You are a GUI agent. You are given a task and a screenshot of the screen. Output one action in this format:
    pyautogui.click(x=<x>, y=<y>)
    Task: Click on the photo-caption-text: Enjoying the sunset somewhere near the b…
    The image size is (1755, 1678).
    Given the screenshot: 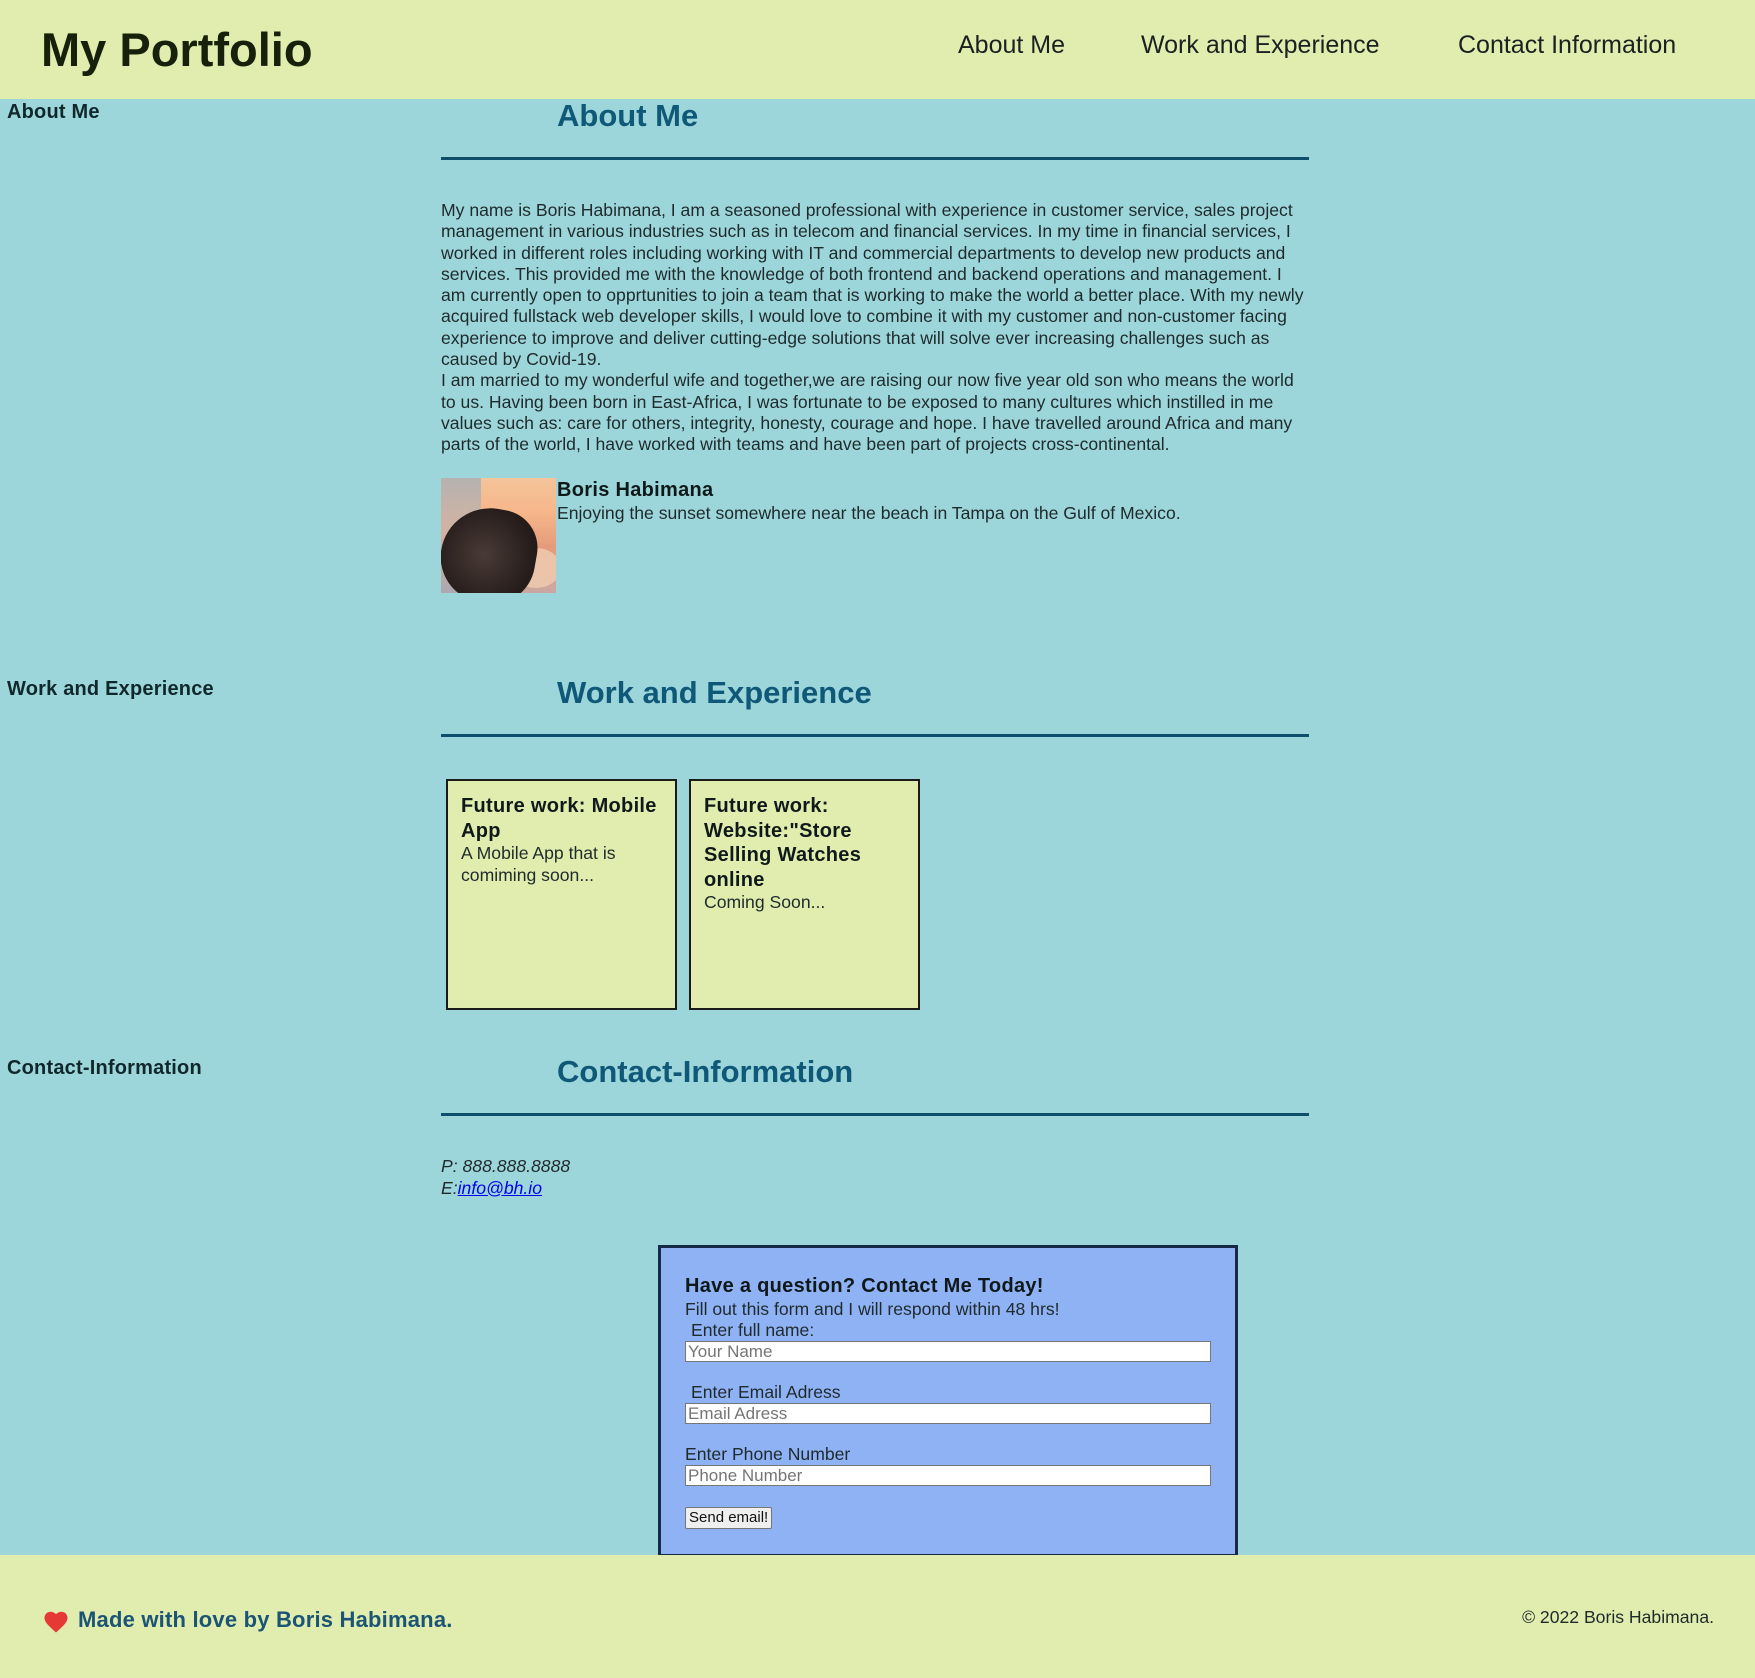 What is the action you would take?
    pyautogui.click(x=869, y=513)
    